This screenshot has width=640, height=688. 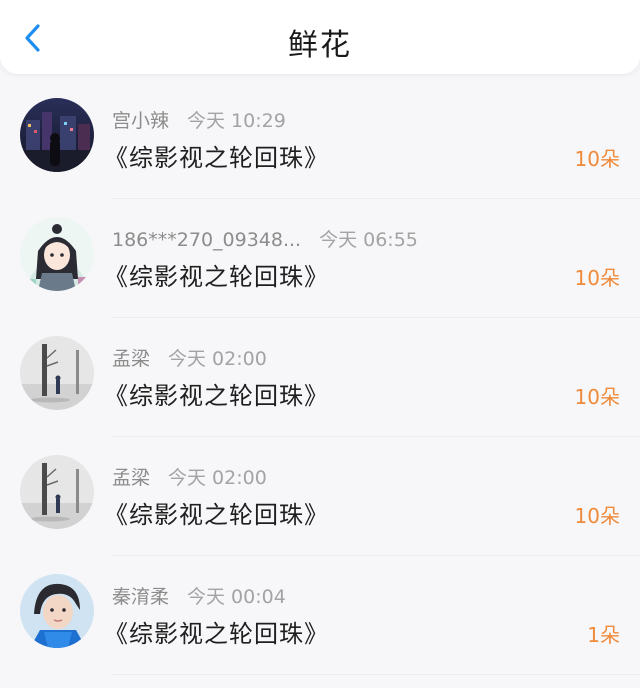 I want to click on entry-meta: 186***270_09348... 今天 06:55, so click(x=265, y=238).